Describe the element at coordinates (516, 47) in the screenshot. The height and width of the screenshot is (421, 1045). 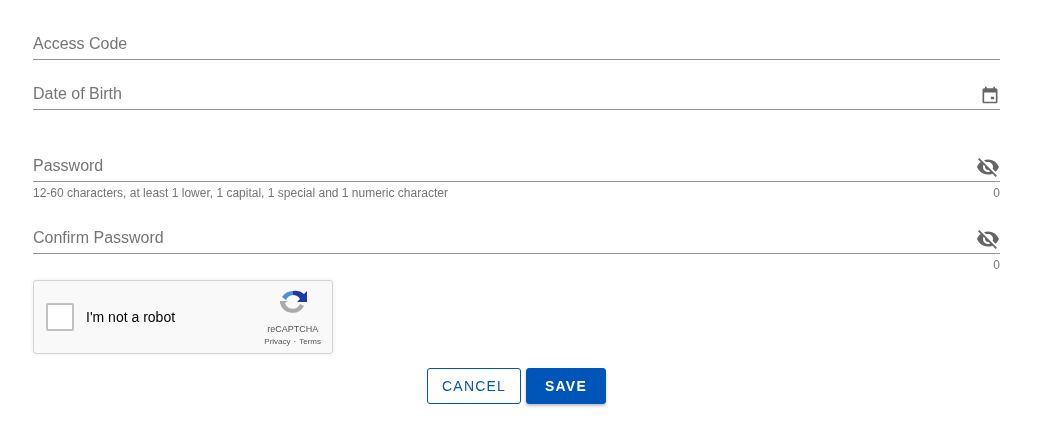
I see `input-field: Access Code` at that location.